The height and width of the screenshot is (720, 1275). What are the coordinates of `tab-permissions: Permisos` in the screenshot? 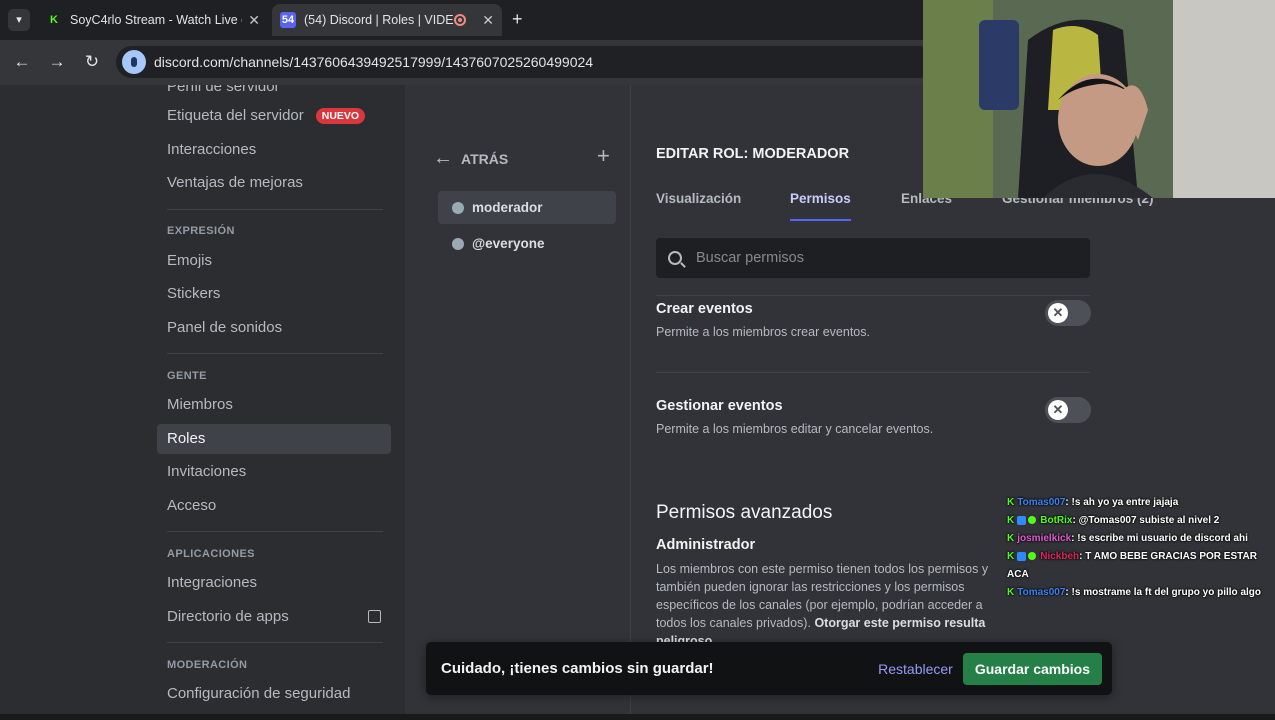 It's located at (820, 206).